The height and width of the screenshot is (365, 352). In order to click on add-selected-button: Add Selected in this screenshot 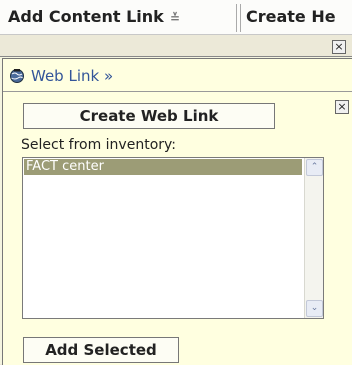, I will do `click(101, 350)`.